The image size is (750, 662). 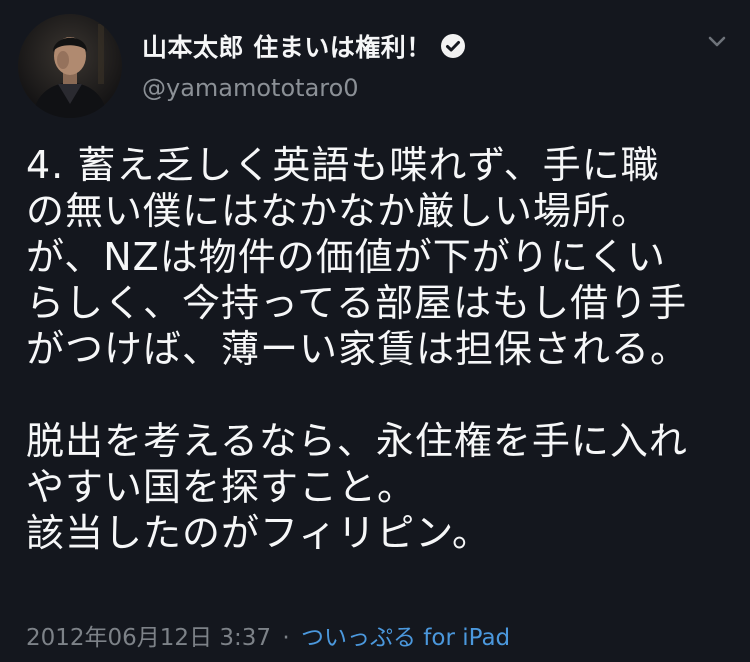 I want to click on handle: @yamamototaro0, so click(x=250, y=88).